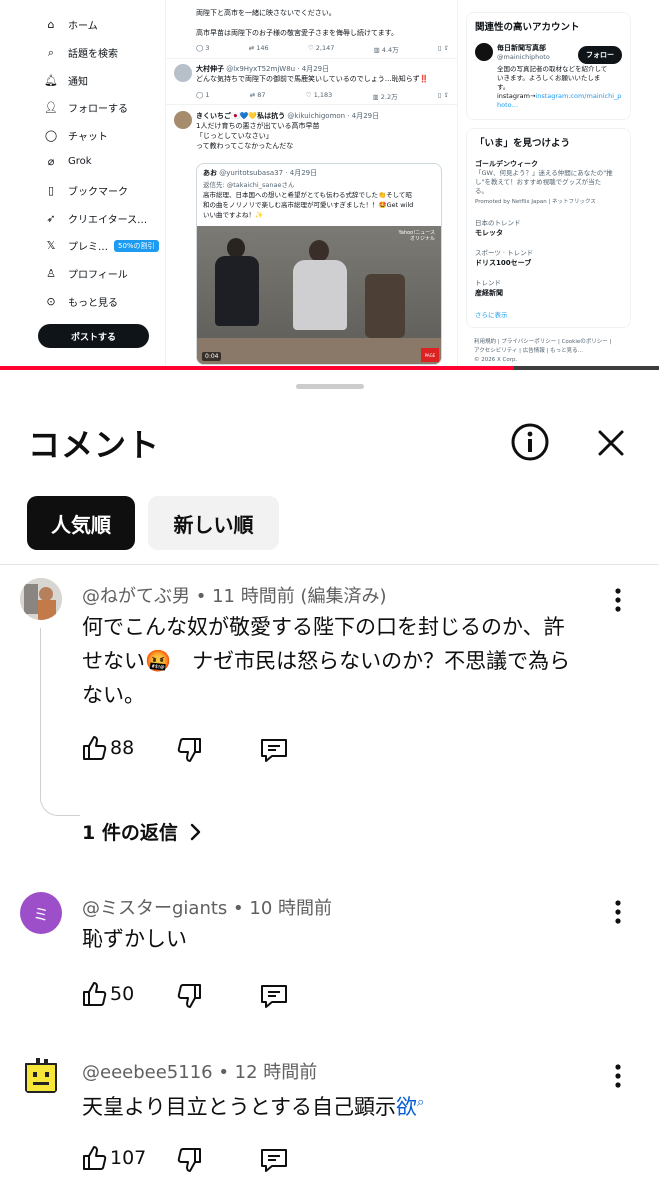  What do you see at coordinates (144, 831) in the screenshot?
I see `view-replies-button: 1 件の返信` at bounding box center [144, 831].